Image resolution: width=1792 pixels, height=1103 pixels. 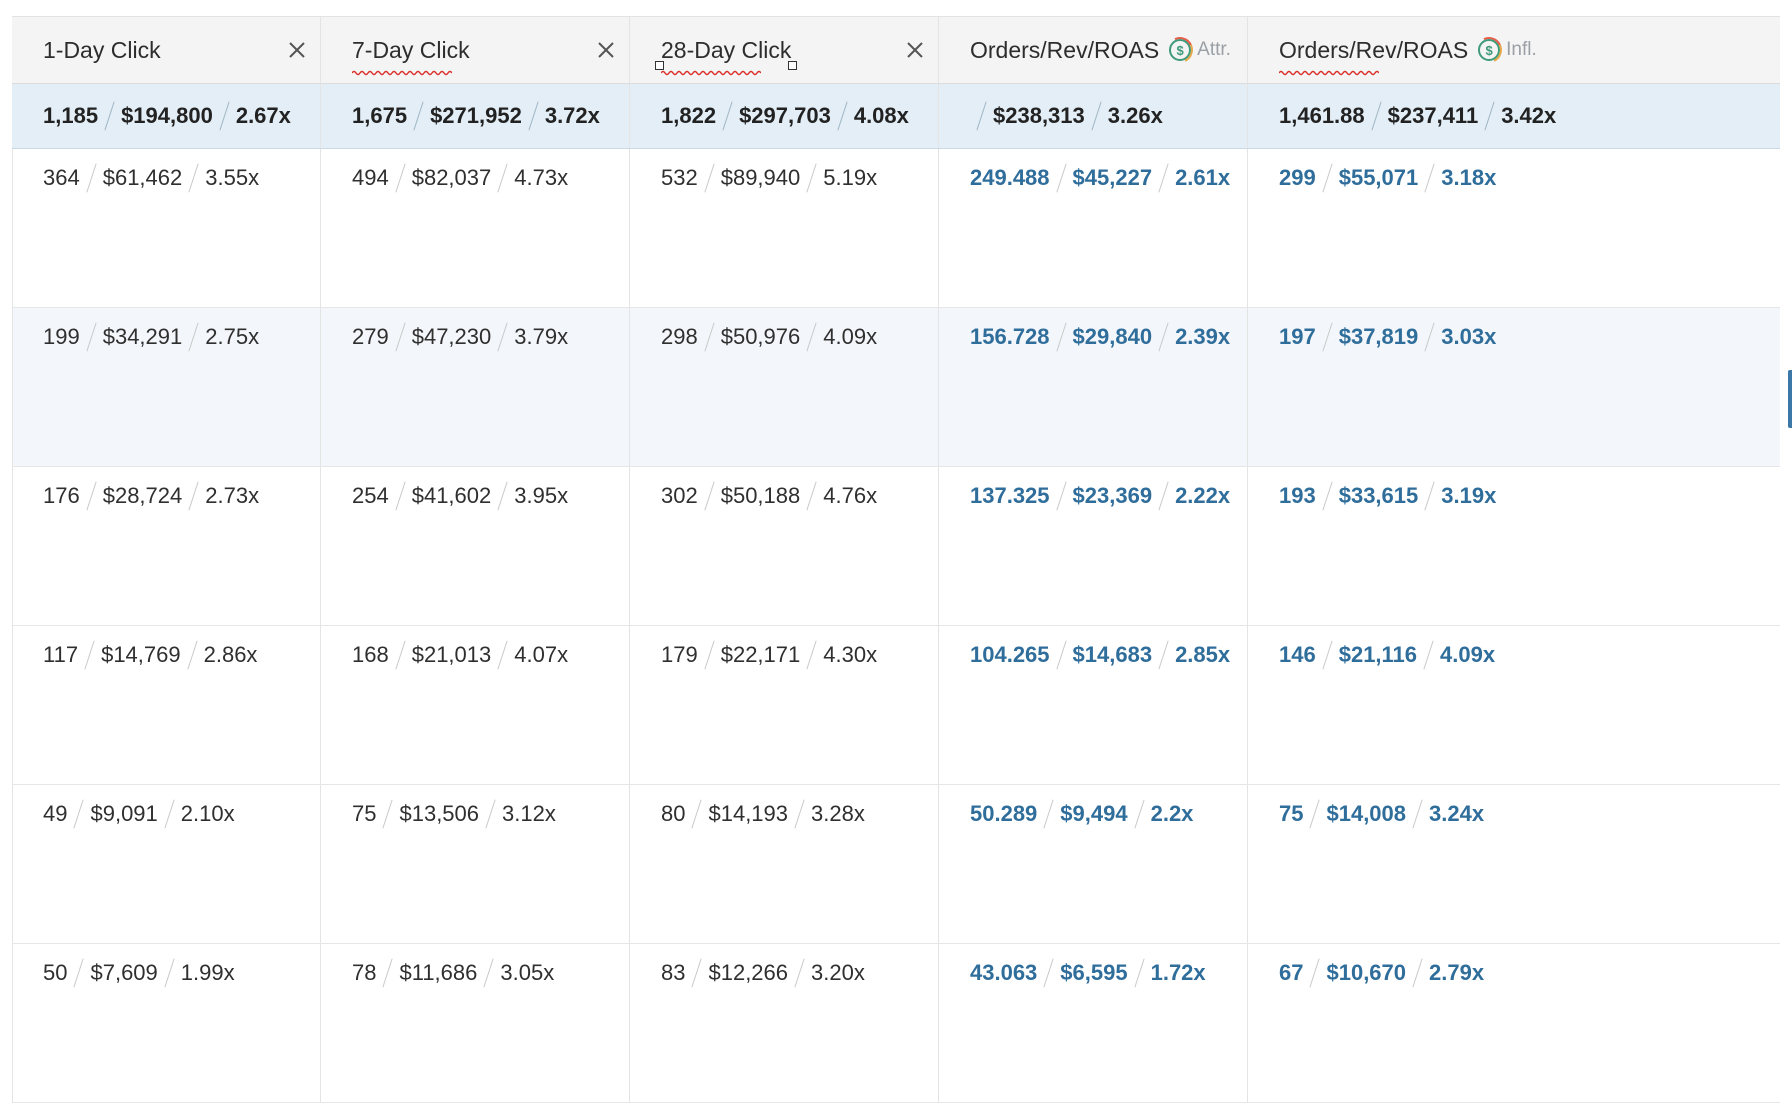 I want to click on table-cell: 75 $13,506 3.12x, so click(x=475, y=864).